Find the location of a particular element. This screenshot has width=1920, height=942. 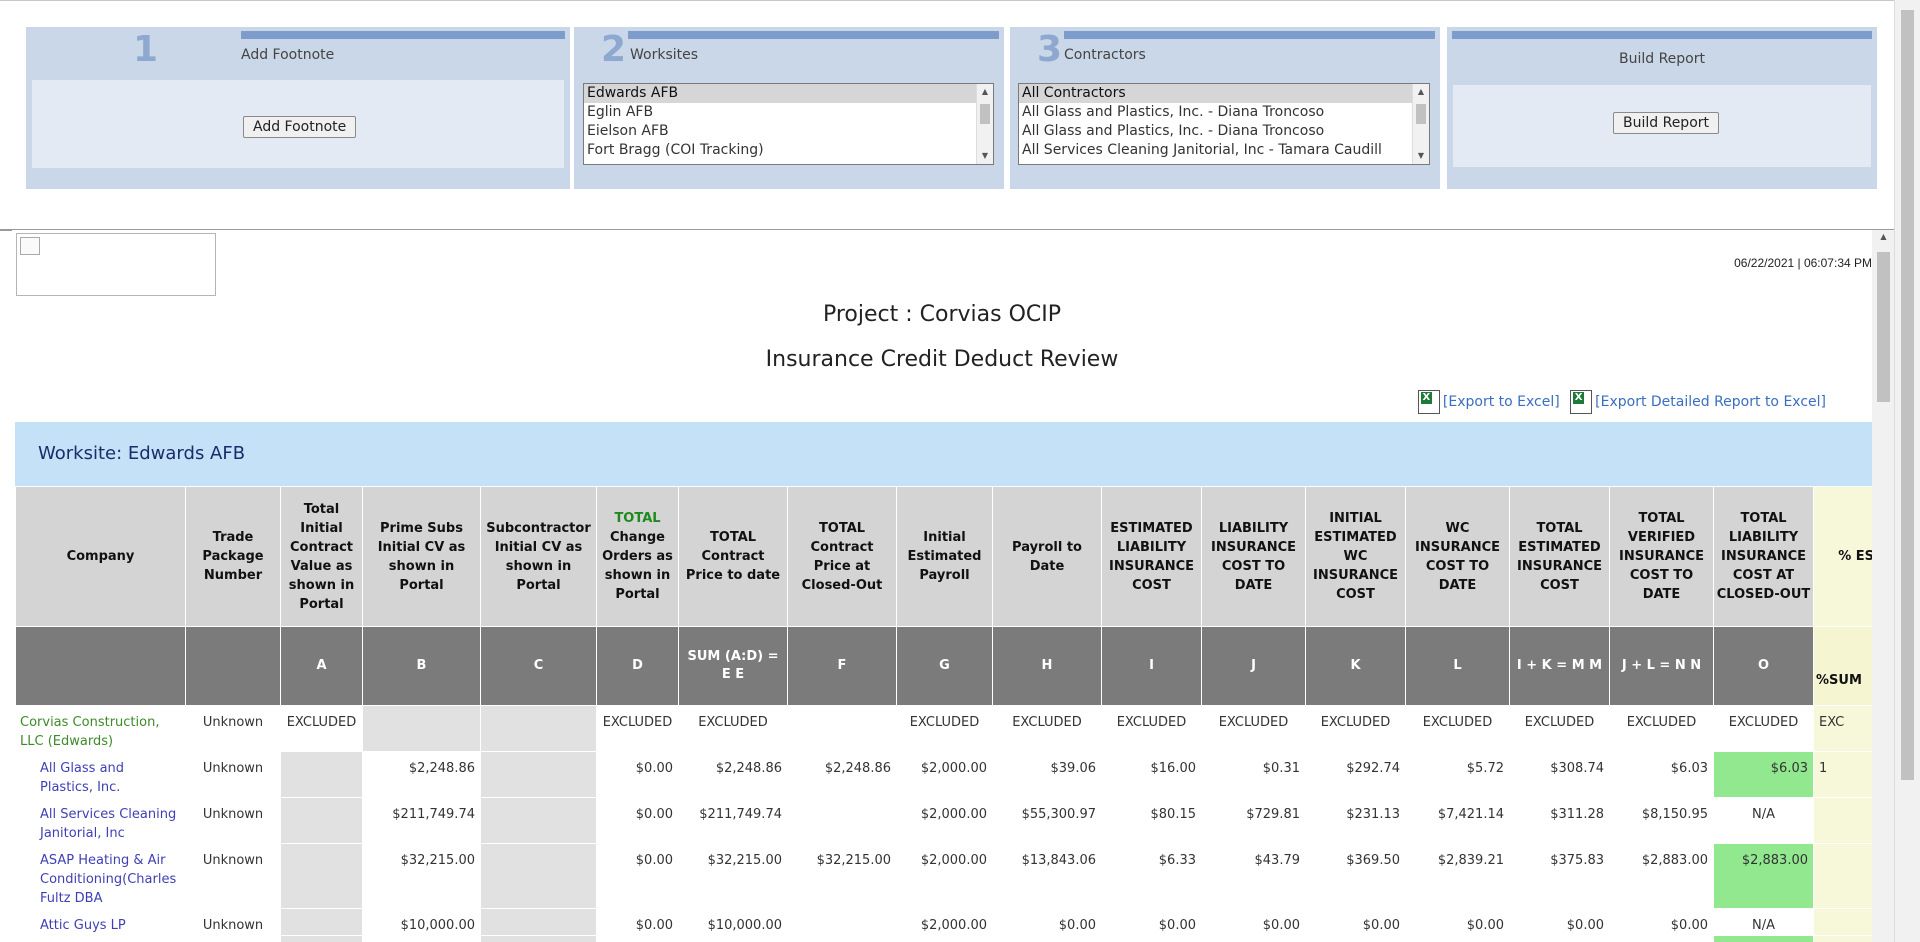

cell-o: $2,883.00 is located at coordinates (1763, 876).